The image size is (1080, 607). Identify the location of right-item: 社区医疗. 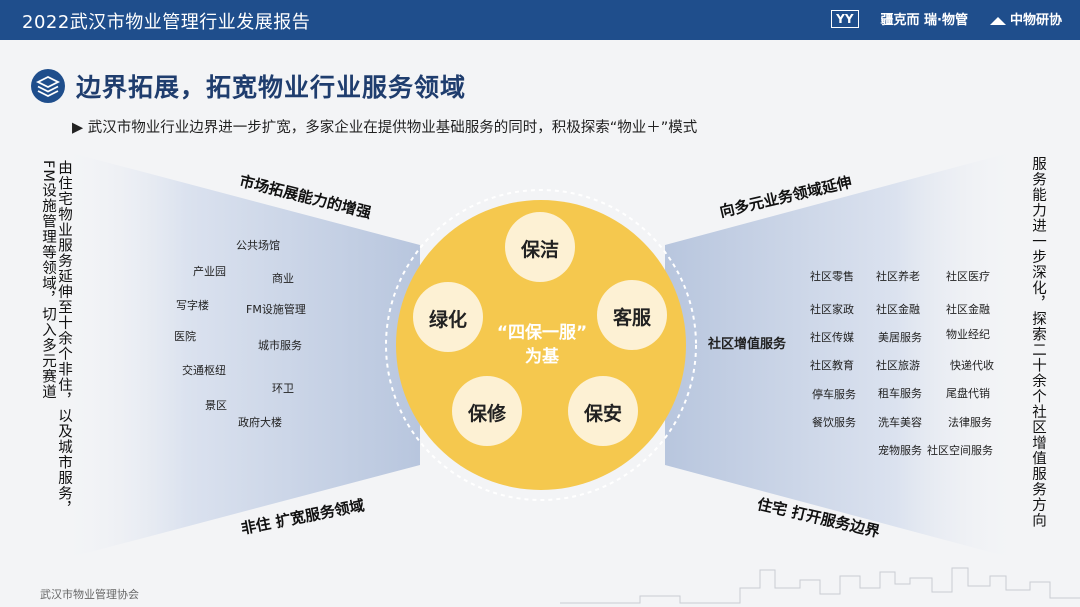
(968, 276).